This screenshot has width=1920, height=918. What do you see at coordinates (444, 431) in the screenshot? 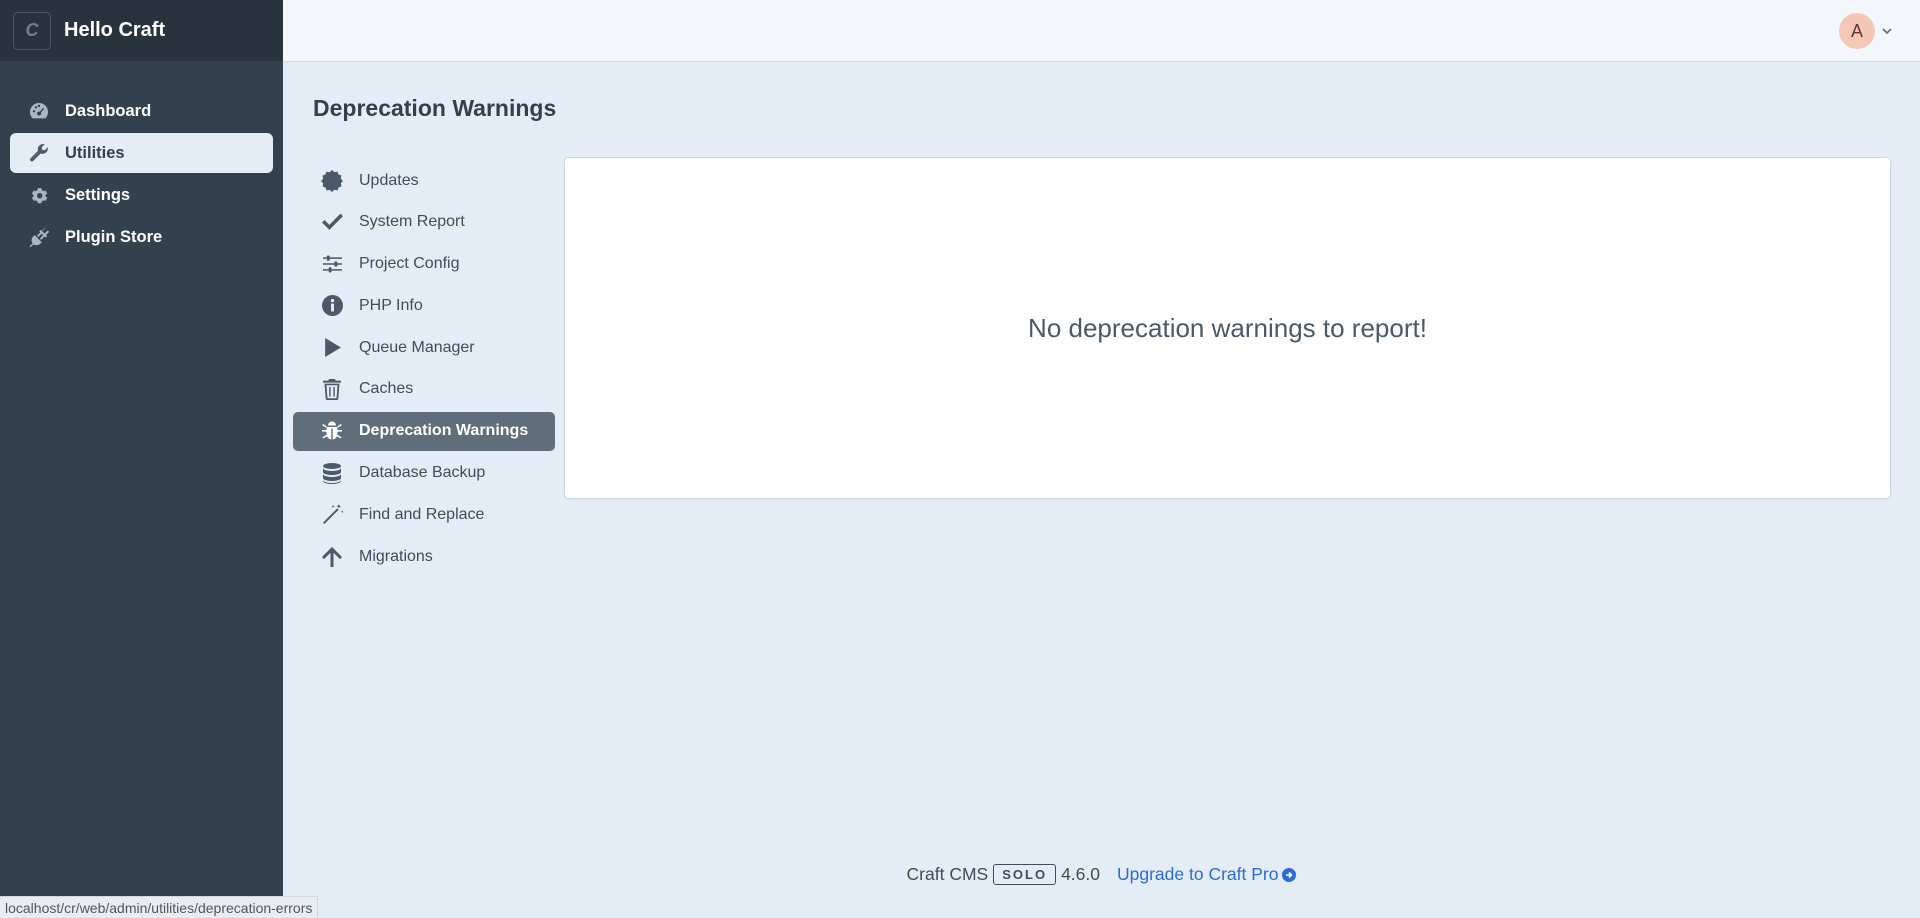
I see `utility-label: Deprecation Warnings` at bounding box center [444, 431].